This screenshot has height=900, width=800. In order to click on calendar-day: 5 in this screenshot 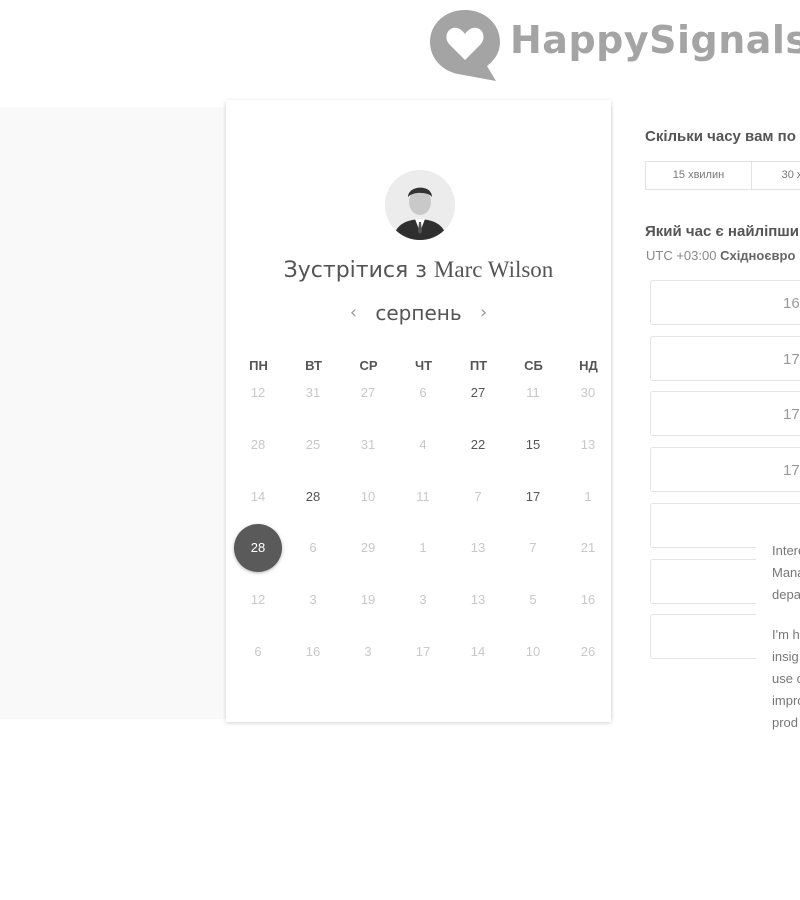, I will do `click(533, 599)`.